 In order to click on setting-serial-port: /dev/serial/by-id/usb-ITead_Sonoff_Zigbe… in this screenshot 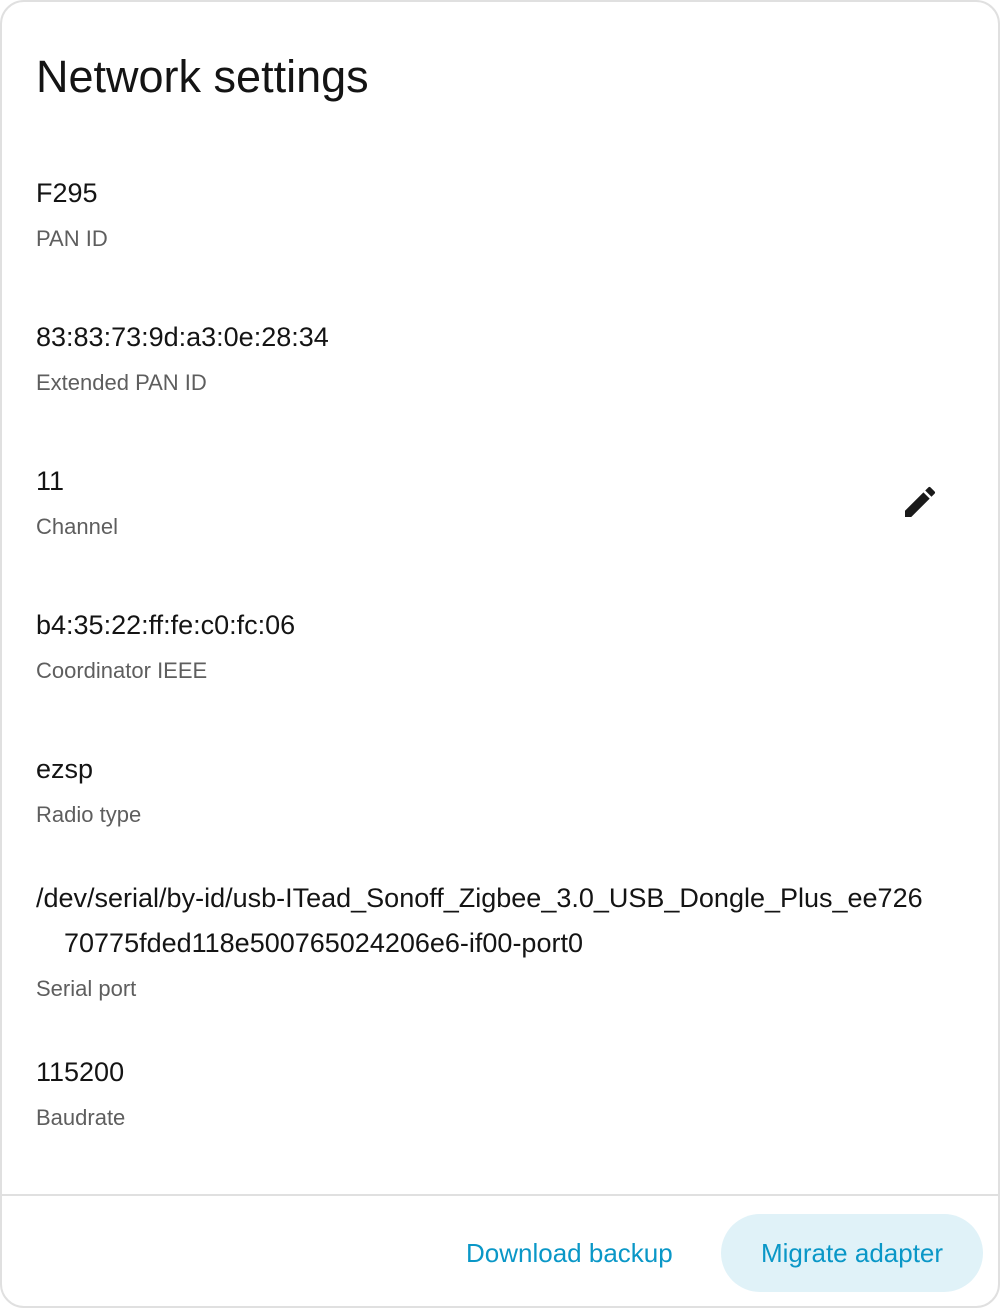, I will do `click(486, 943)`.